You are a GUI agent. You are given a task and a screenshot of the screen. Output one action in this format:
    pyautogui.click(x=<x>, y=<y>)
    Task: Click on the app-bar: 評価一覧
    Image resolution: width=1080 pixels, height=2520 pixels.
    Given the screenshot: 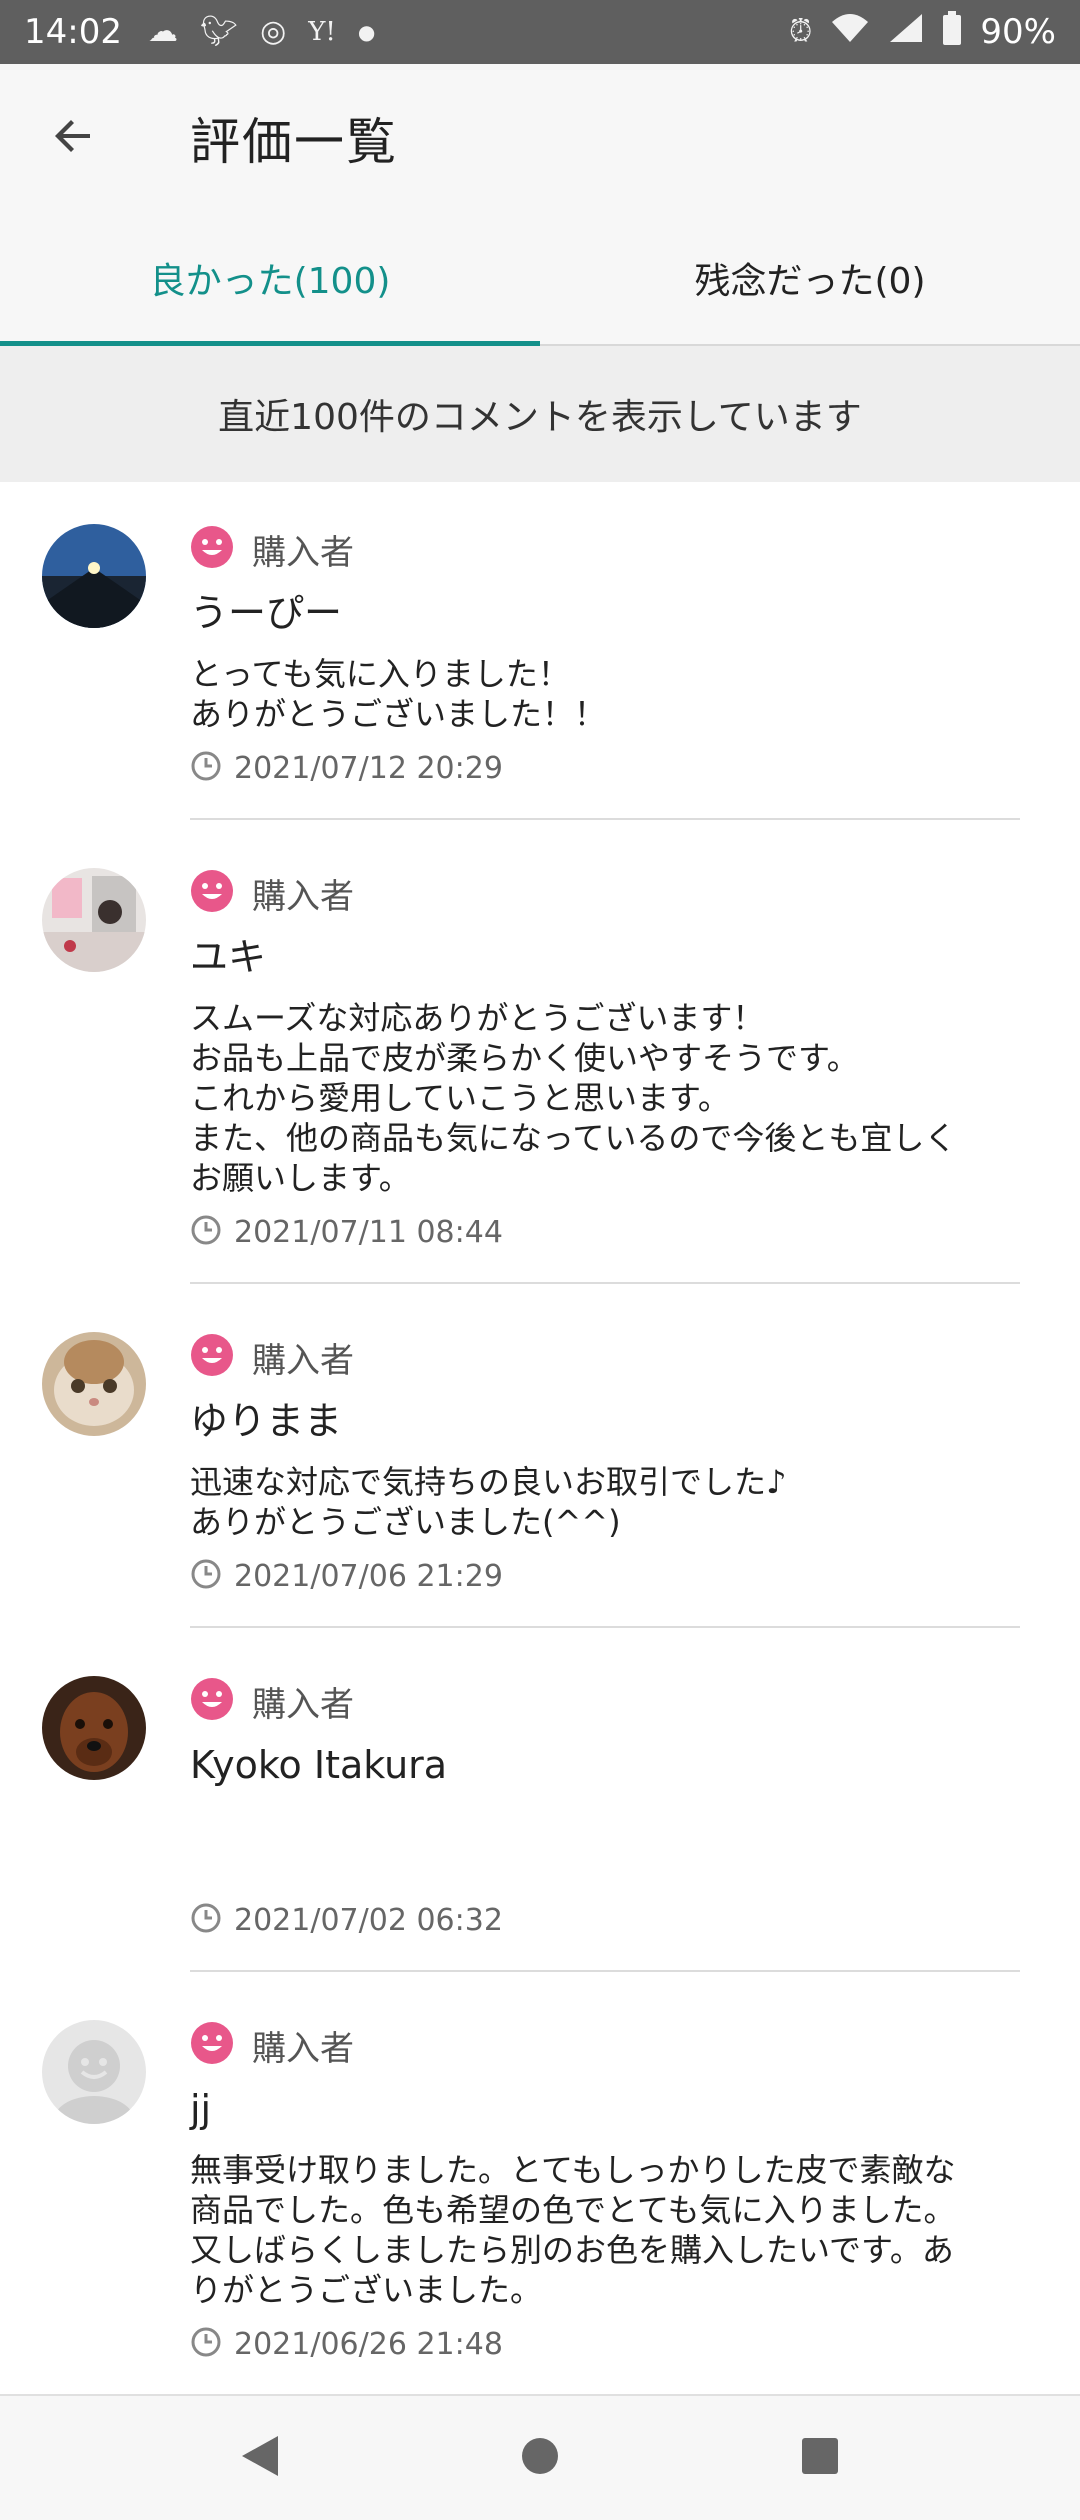 What is the action you would take?
    pyautogui.click(x=540, y=138)
    